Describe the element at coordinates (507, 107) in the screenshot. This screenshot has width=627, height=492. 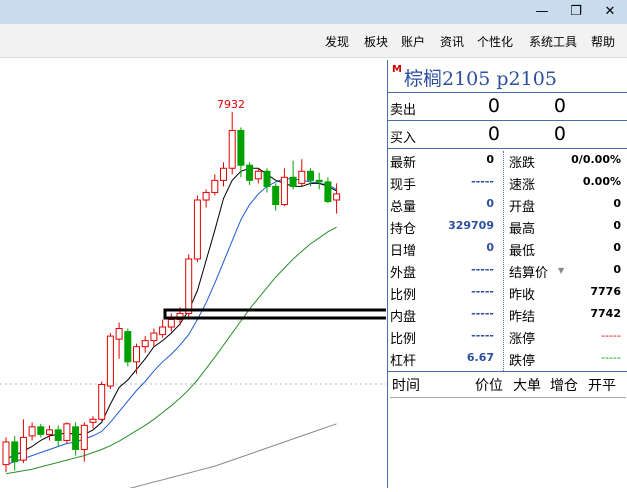
I see `sell-row: 卖出 0 0` at that location.